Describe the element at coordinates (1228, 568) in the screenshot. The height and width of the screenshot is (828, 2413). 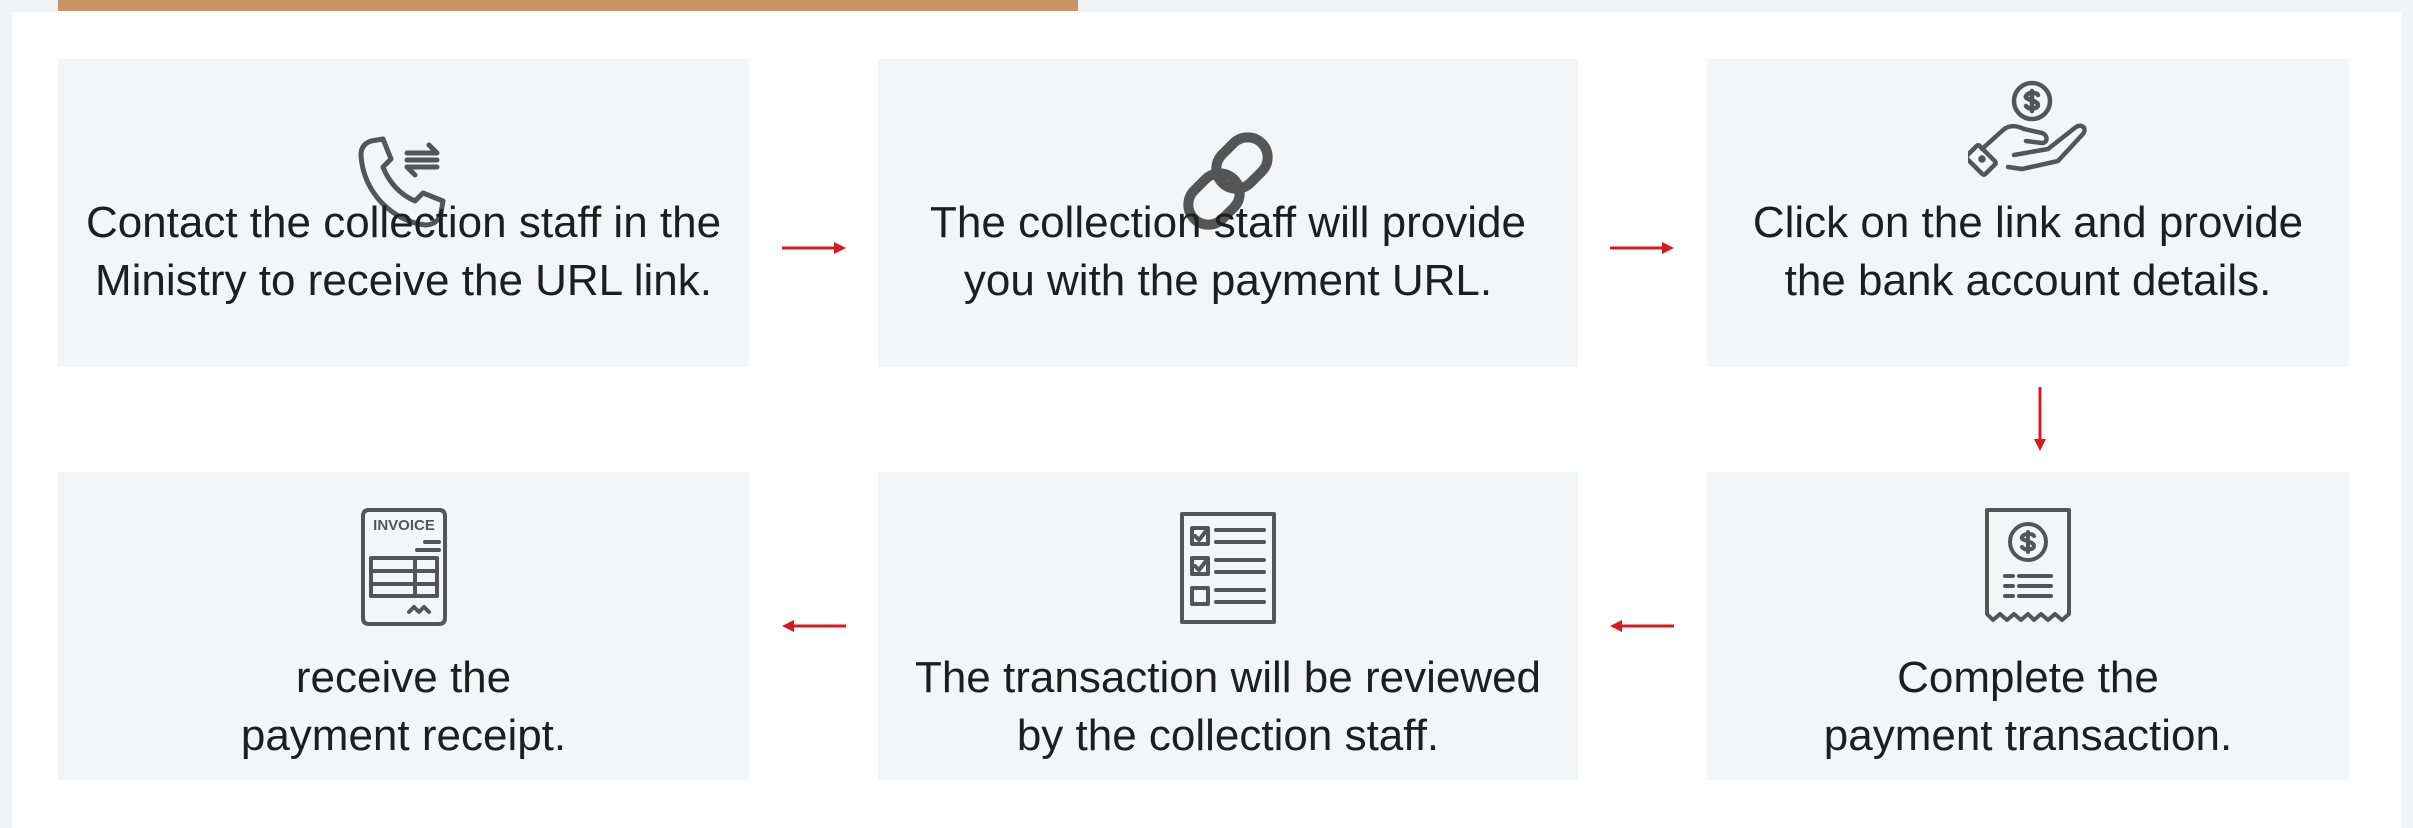
I see `checklist-icon` at that location.